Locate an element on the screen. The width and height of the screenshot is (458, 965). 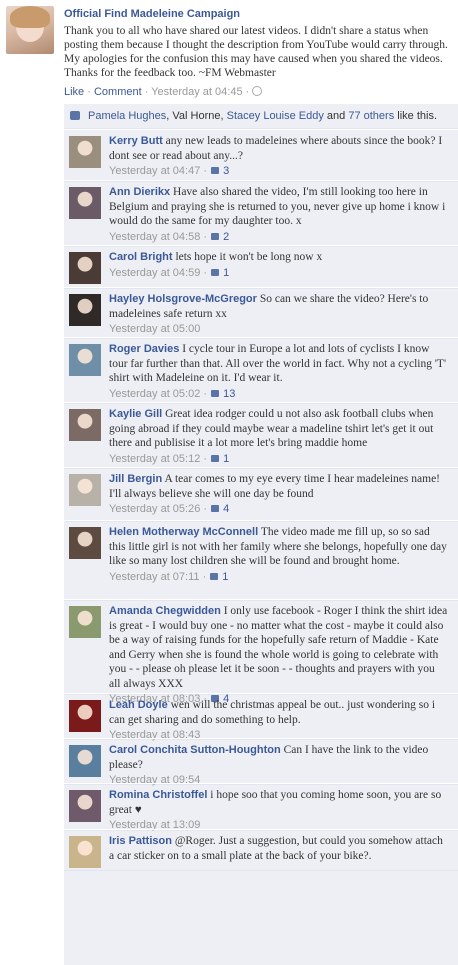
comment-timestamp: Yesterday at 04:47 is located at coordinates (154, 171).